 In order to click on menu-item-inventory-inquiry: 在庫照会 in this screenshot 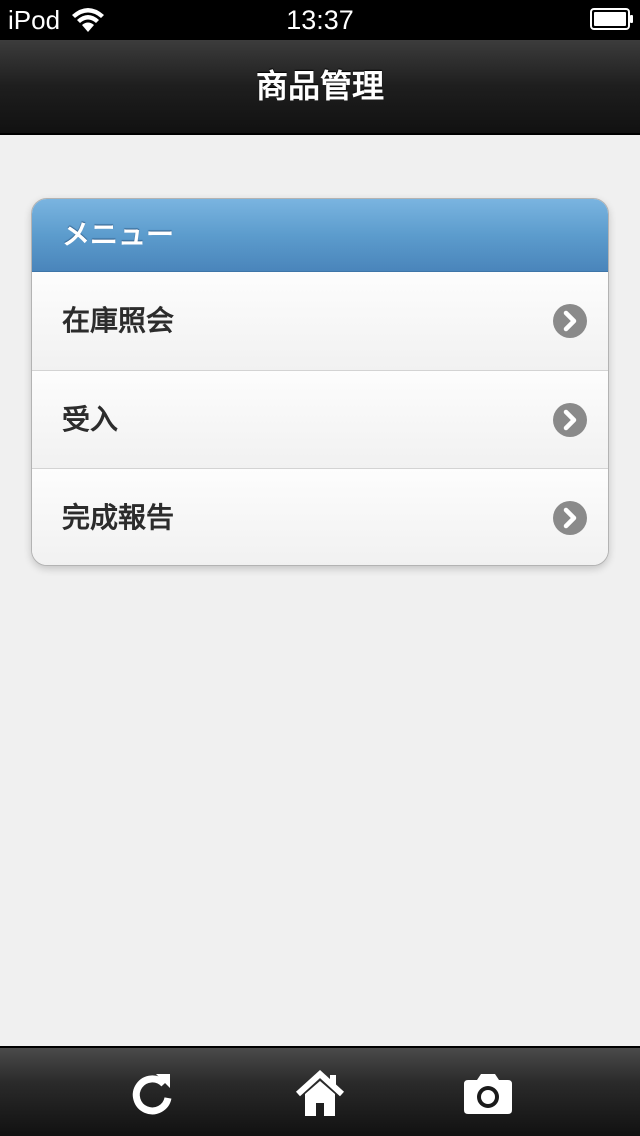, I will do `click(320, 321)`.